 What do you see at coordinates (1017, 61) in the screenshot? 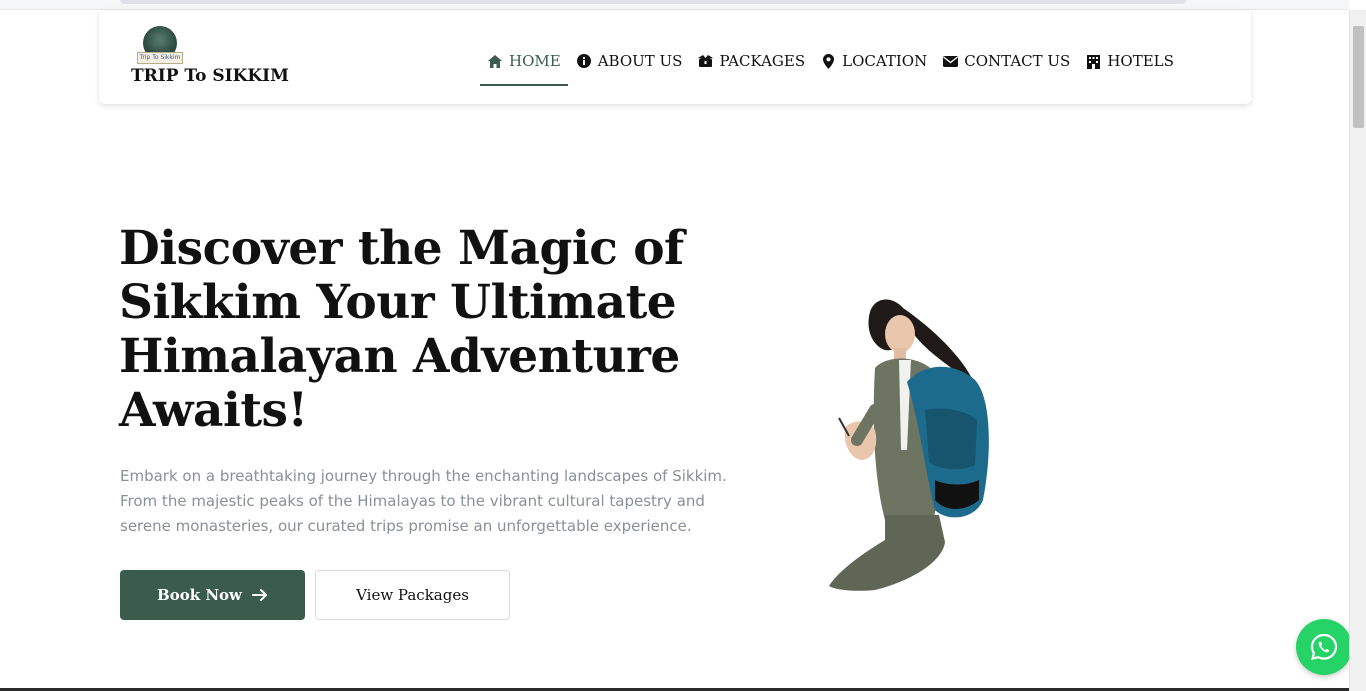
I see `nav-label-contact: CONTACT US` at bounding box center [1017, 61].